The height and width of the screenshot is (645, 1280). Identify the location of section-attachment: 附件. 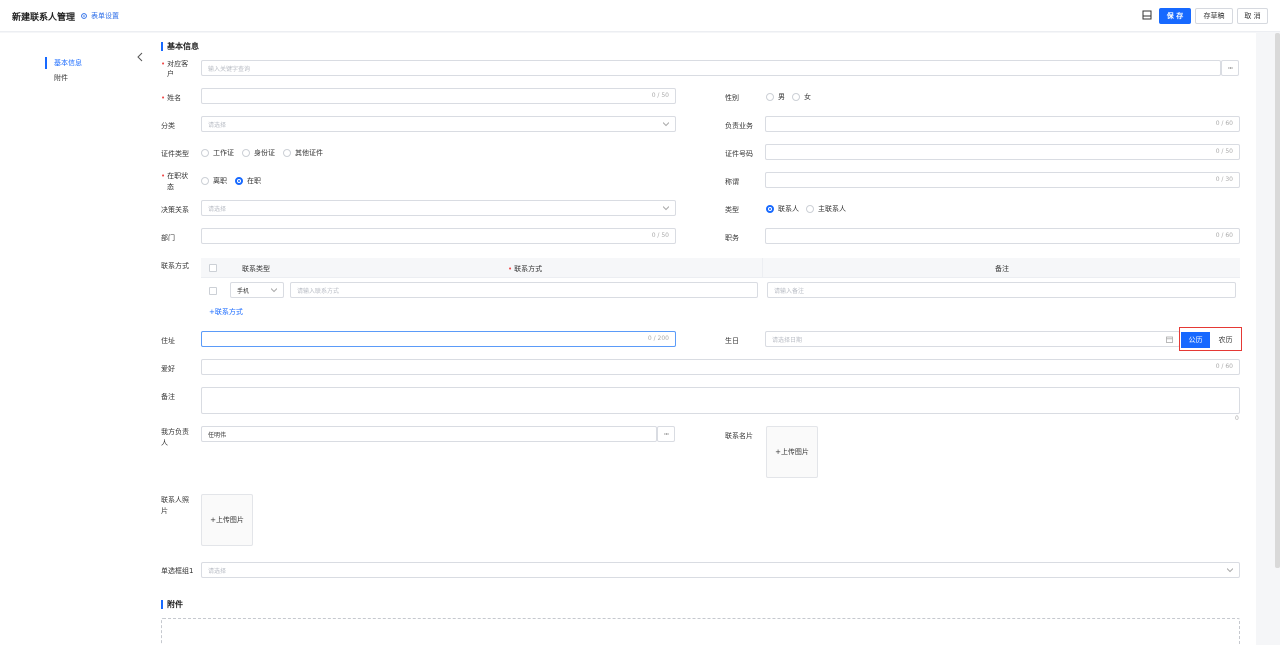
(172, 604).